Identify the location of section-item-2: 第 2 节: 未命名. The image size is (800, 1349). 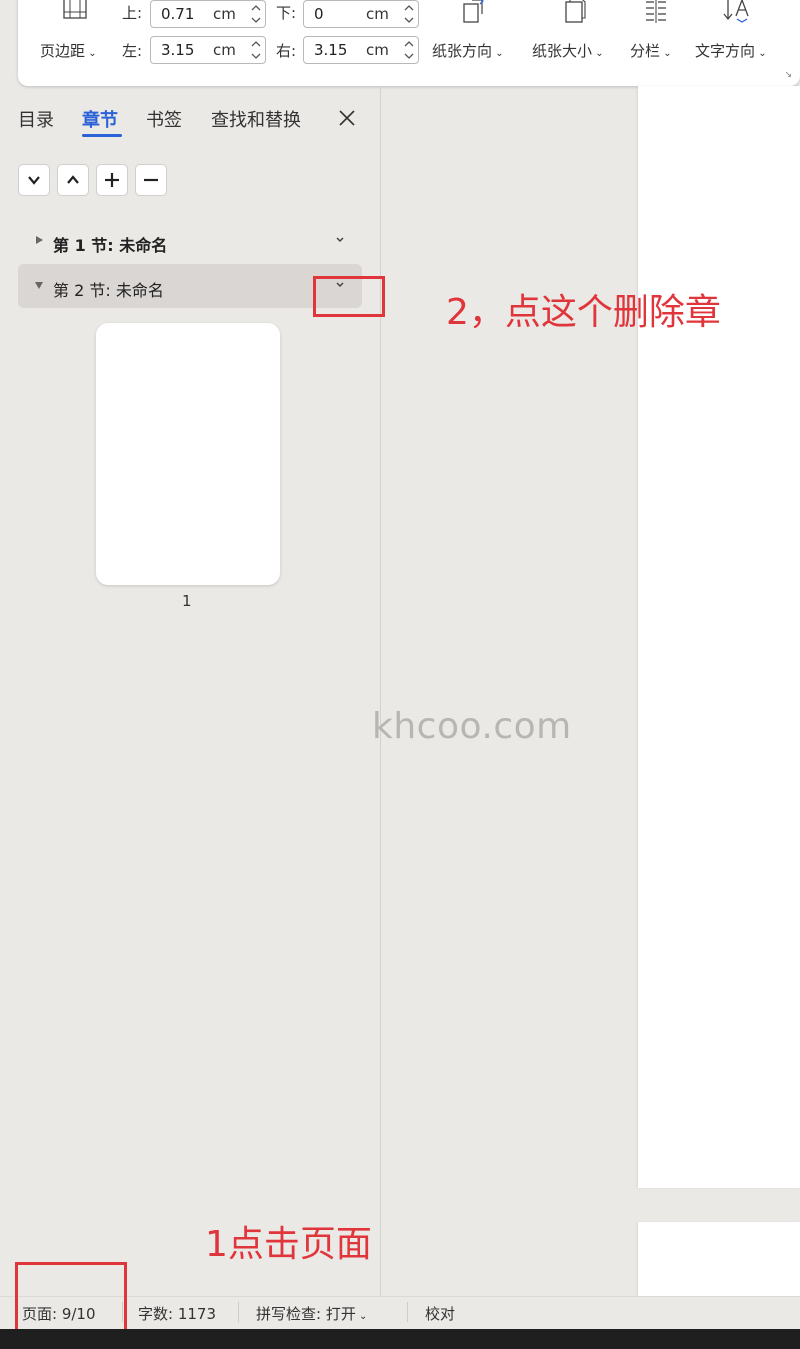
(190, 286).